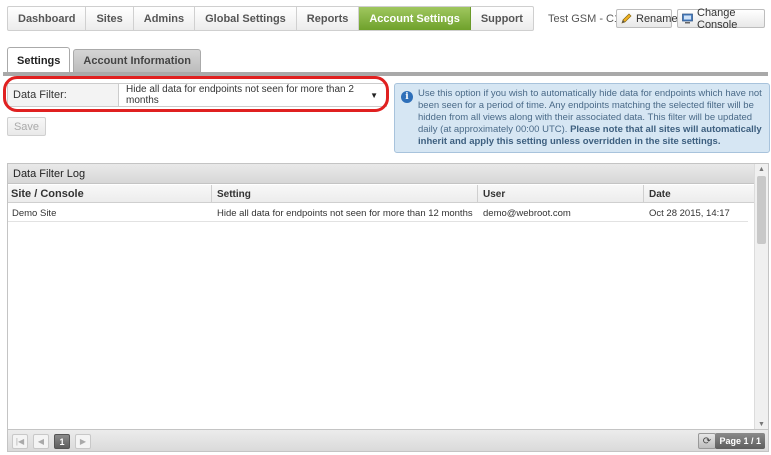 The width and height of the screenshot is (771, 455). Describe the element at coordinates (39, 60) in the screenshot. I see `tab-settings: Settings` at that location.